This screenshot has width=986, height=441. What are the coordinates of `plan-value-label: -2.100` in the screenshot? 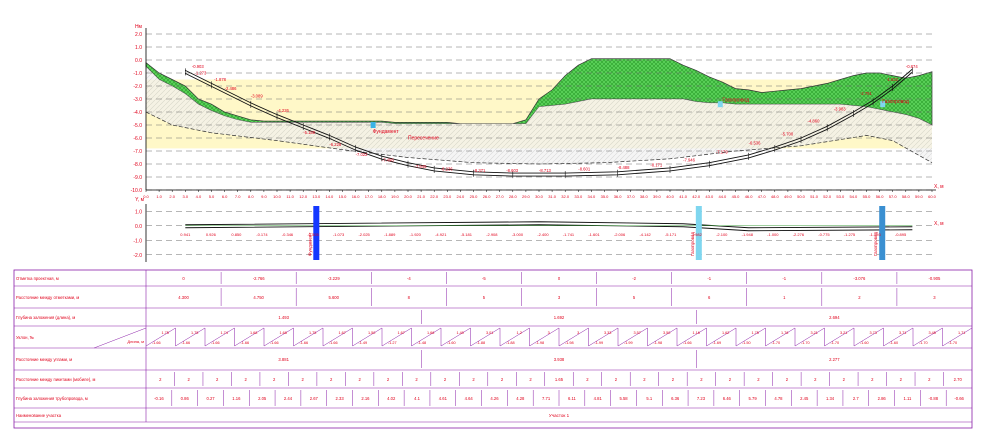 It's located at (722, 234).